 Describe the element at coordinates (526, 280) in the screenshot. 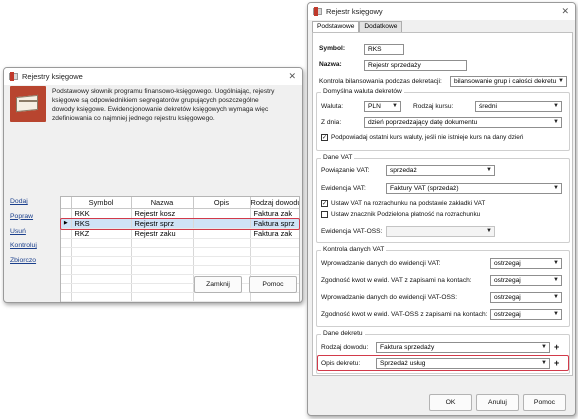

I see `vat-control-select-2: ostrzegaj ▼` at that location.